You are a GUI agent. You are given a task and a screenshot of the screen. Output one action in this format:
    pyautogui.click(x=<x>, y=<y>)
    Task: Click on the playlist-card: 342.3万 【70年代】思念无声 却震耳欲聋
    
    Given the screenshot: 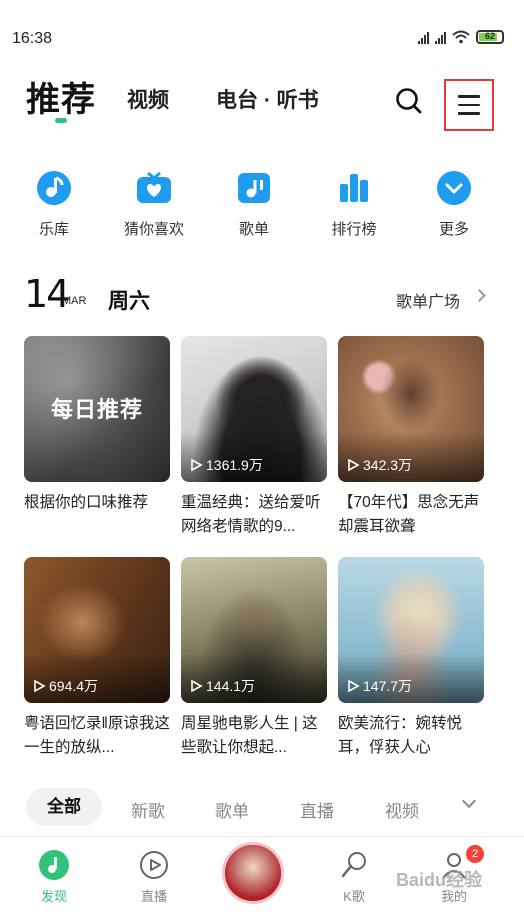 What is the action you would take?
    pyautogui.click(x=411, y=437)
    